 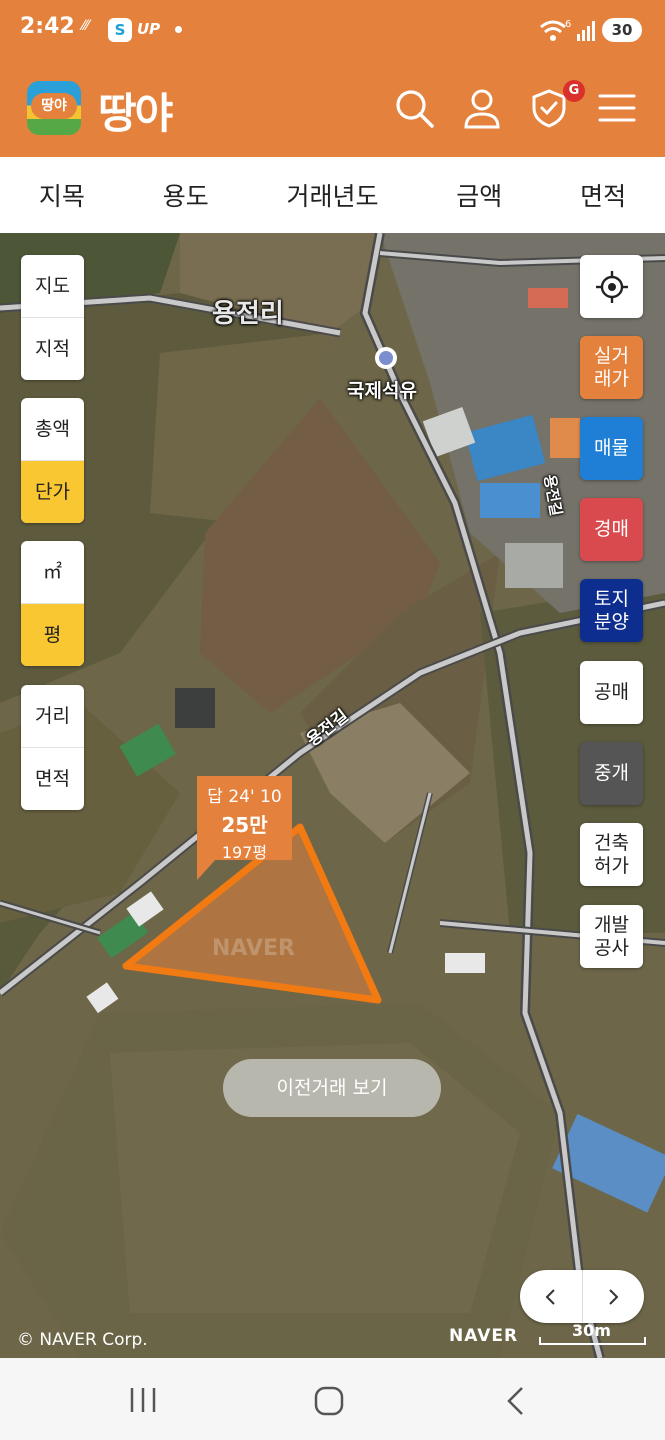 I want to click on measure-area: 면적, so click(x=52, y=779).